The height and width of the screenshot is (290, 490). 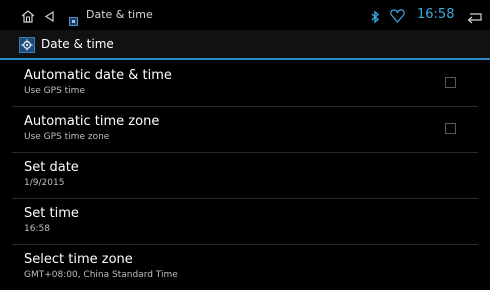 I want to click on heart-icon, so click(x=397, y=17).